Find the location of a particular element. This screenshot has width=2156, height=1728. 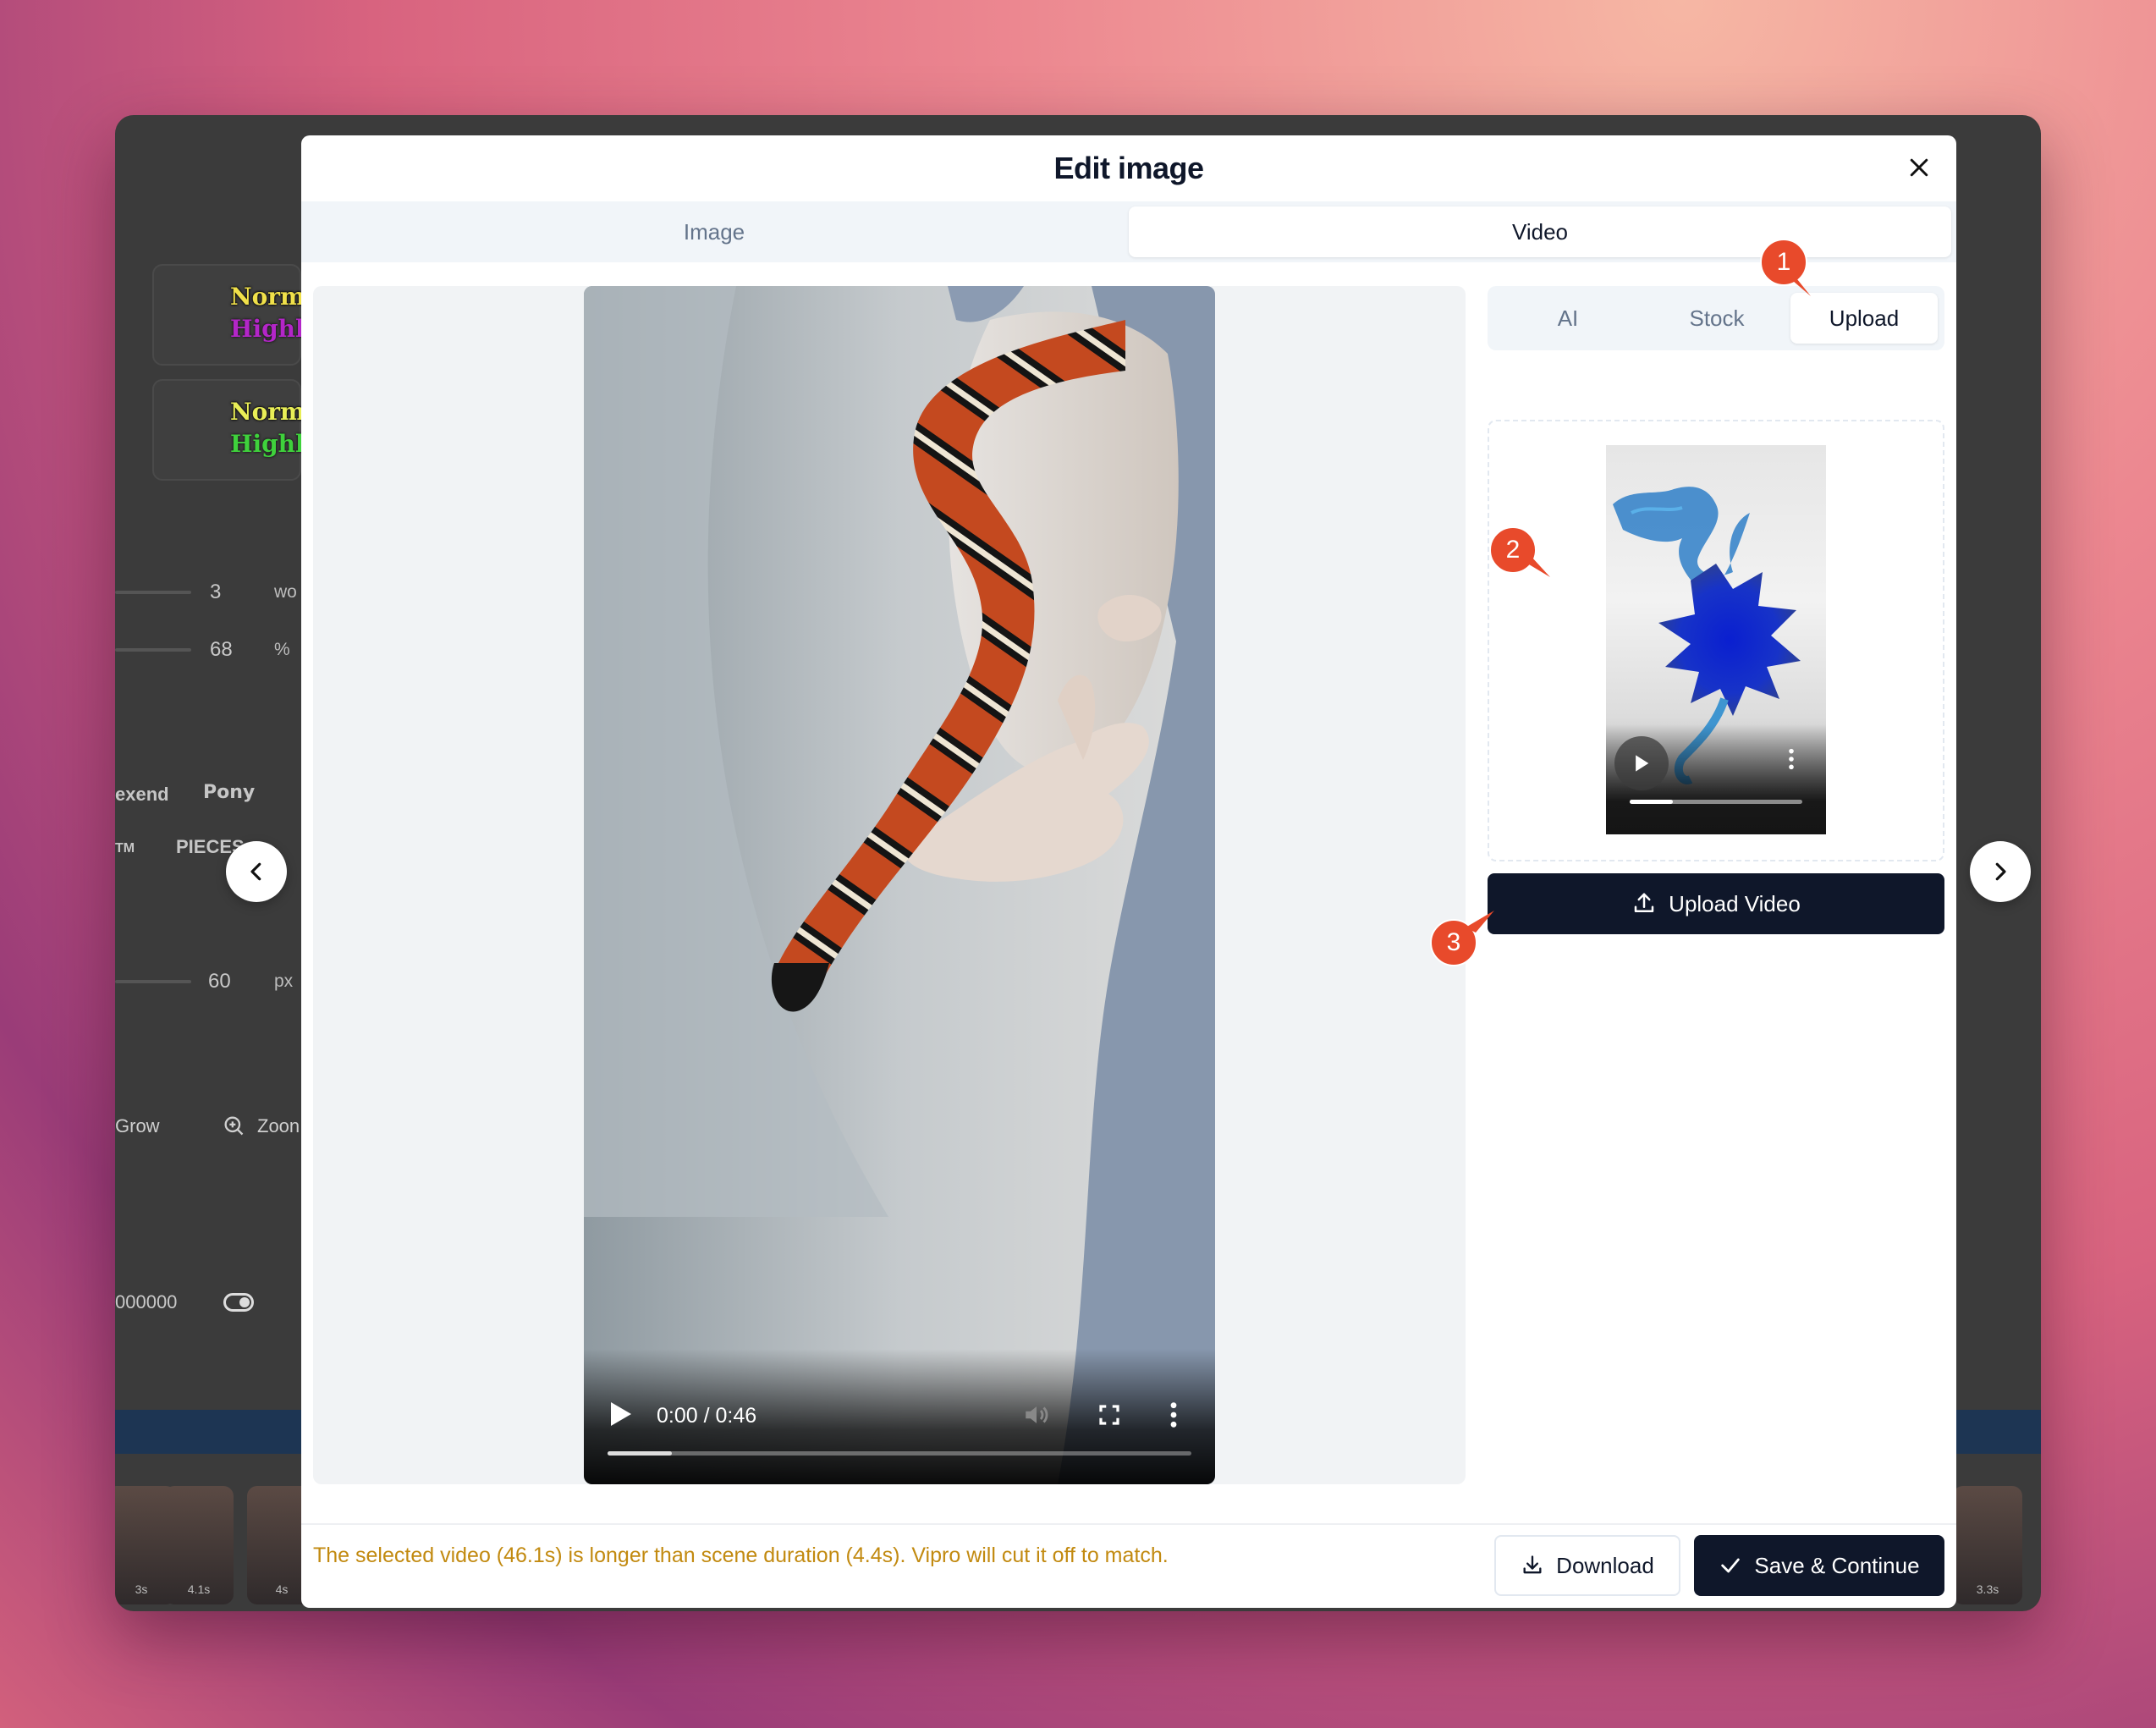

play-button is located at coordinates (1641, 763).